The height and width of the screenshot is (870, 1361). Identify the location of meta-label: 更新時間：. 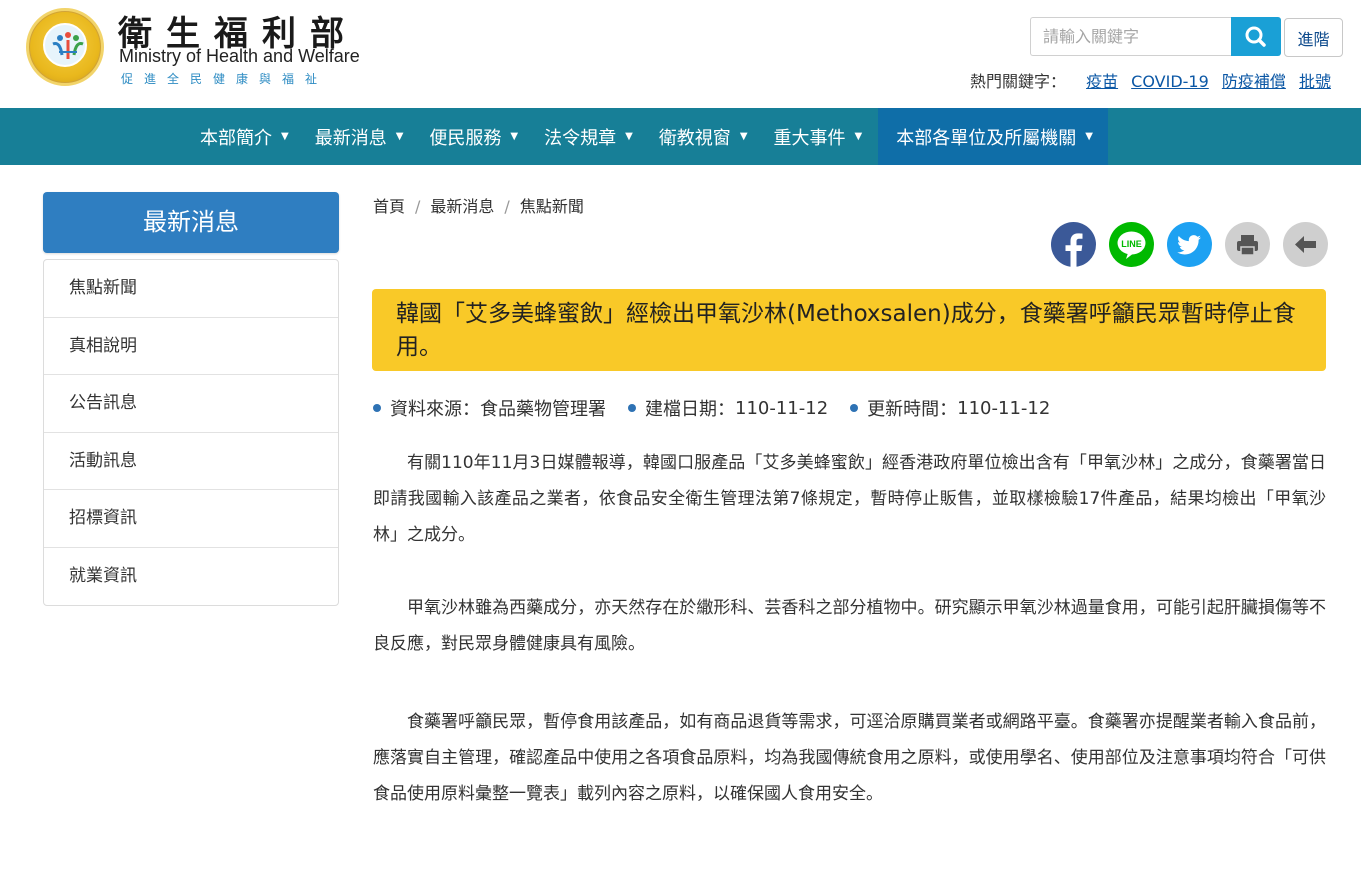
(912, 409).